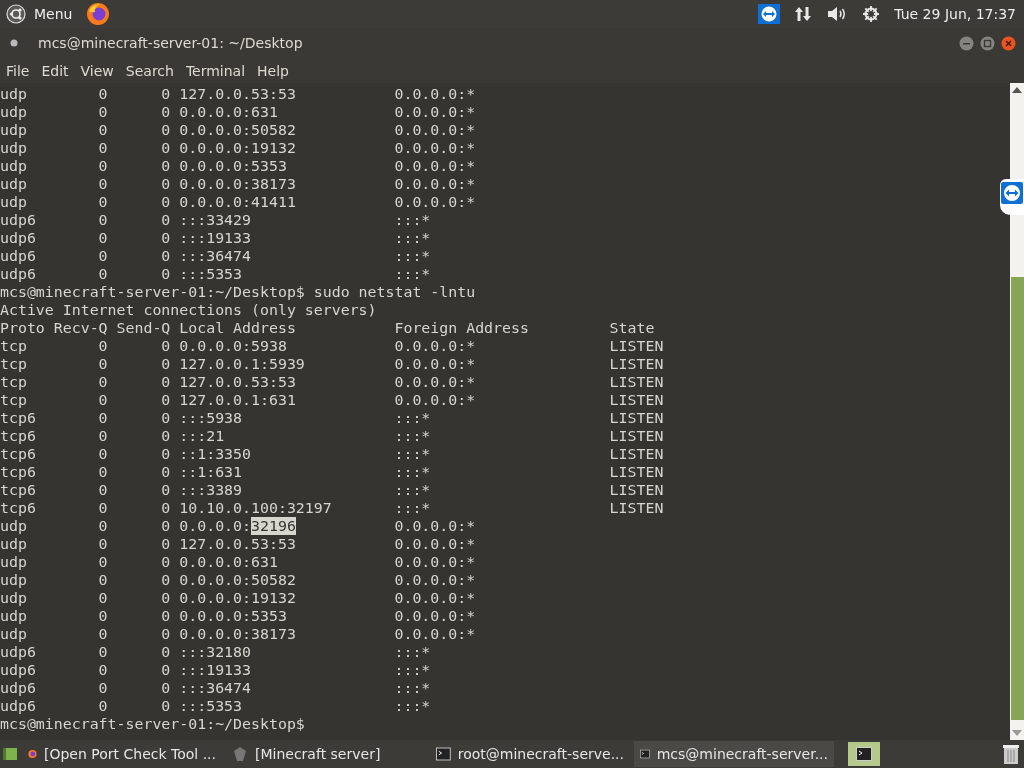 Image resolution: width=1024 pixels, height=768 pixels. I want to click on terminal-line: tcp 0 0 127.0.0.53:53 0.0.0.0:* LISTEN, so click(332, 382).